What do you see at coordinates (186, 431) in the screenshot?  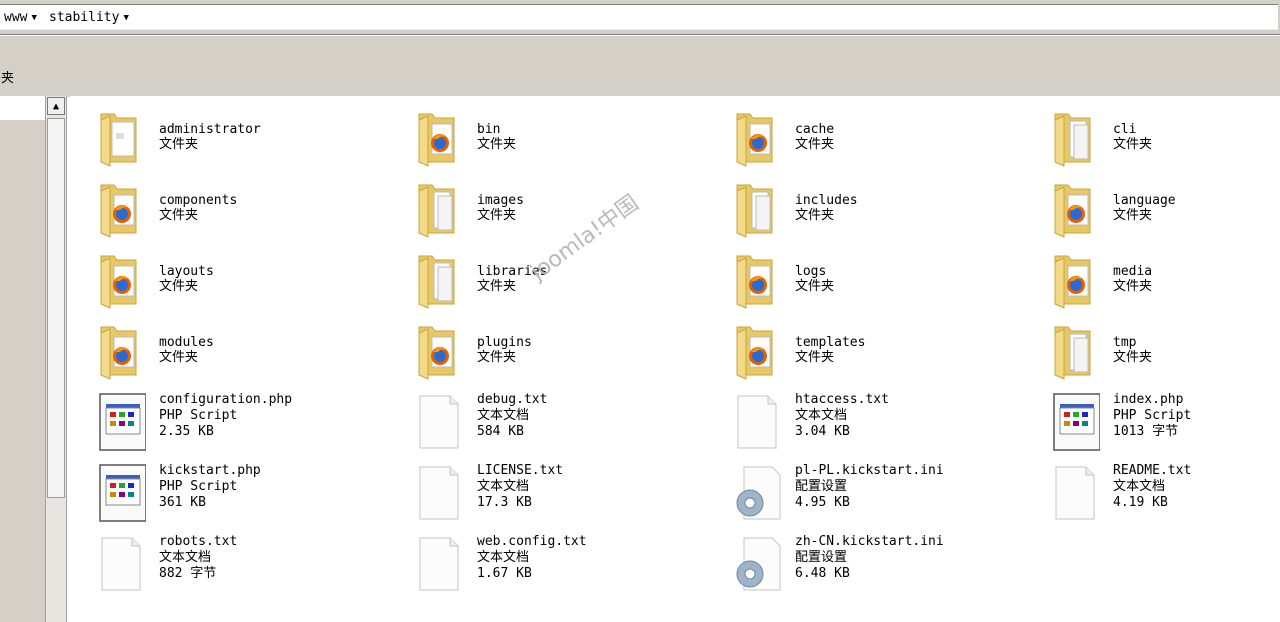 I see `item-size: 2.35 KB` at bounding box center [186, 431].